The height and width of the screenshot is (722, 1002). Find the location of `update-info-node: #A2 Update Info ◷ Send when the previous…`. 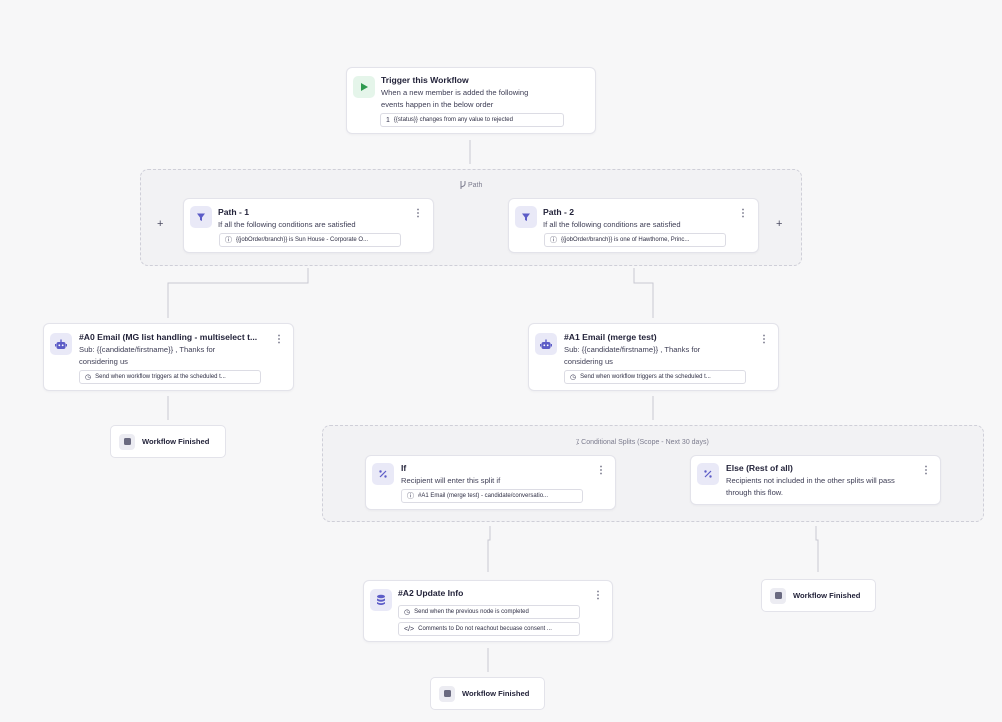

update-info-node: #A2 Update Info ◷ Send when the previous… is located at coordinates (488, 611).